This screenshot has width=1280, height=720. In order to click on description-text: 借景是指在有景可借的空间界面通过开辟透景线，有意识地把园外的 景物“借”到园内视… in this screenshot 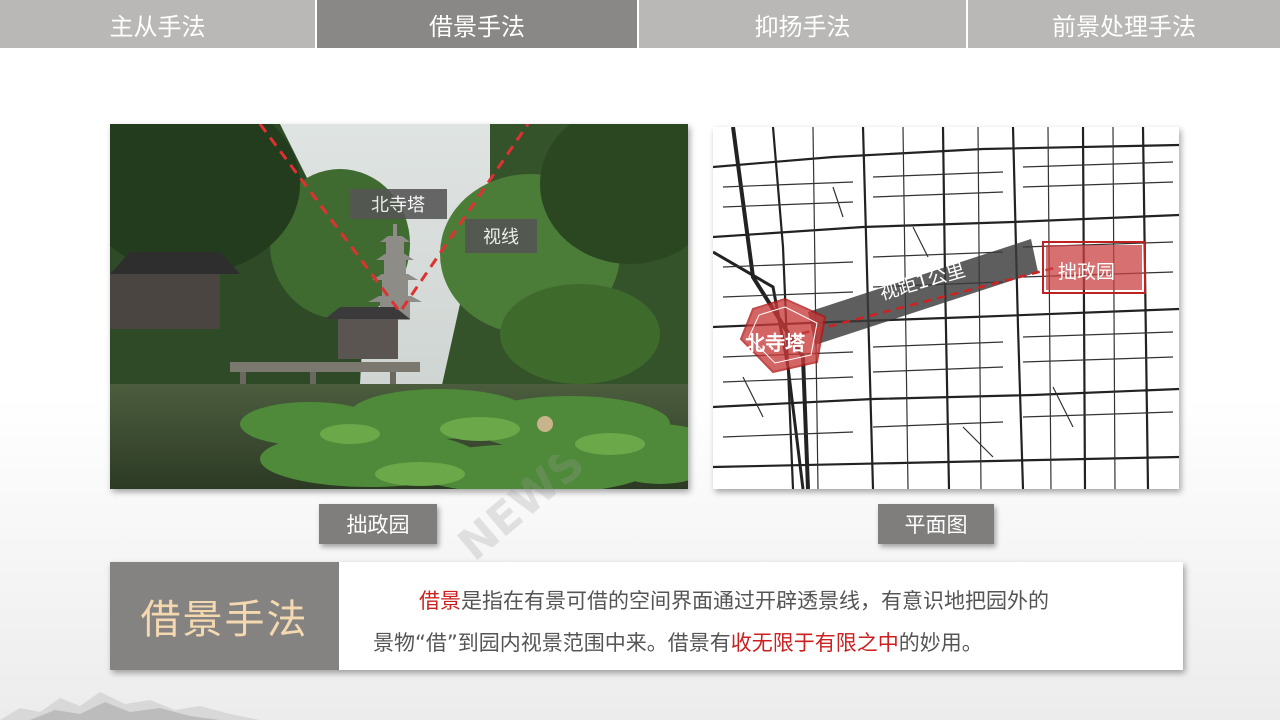, I will do `click(768, 622)`.